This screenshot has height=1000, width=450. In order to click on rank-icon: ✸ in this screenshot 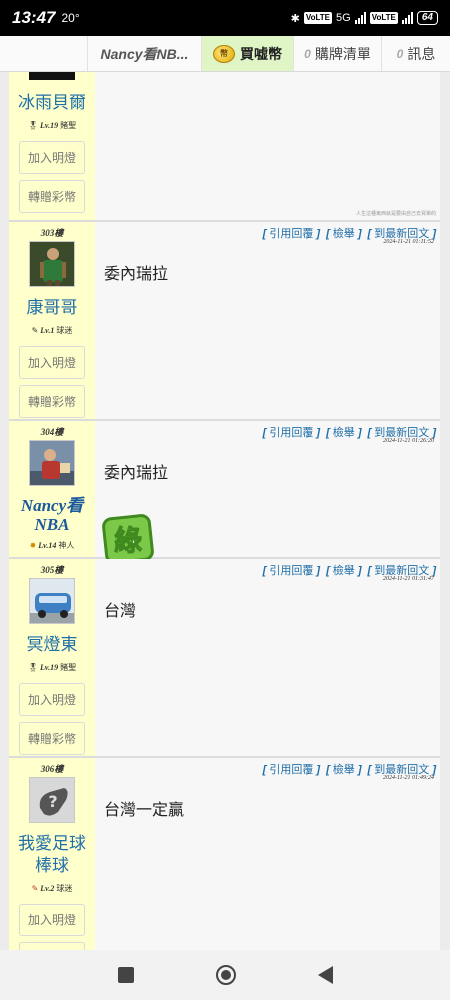, I will do `click(33, 545)`.